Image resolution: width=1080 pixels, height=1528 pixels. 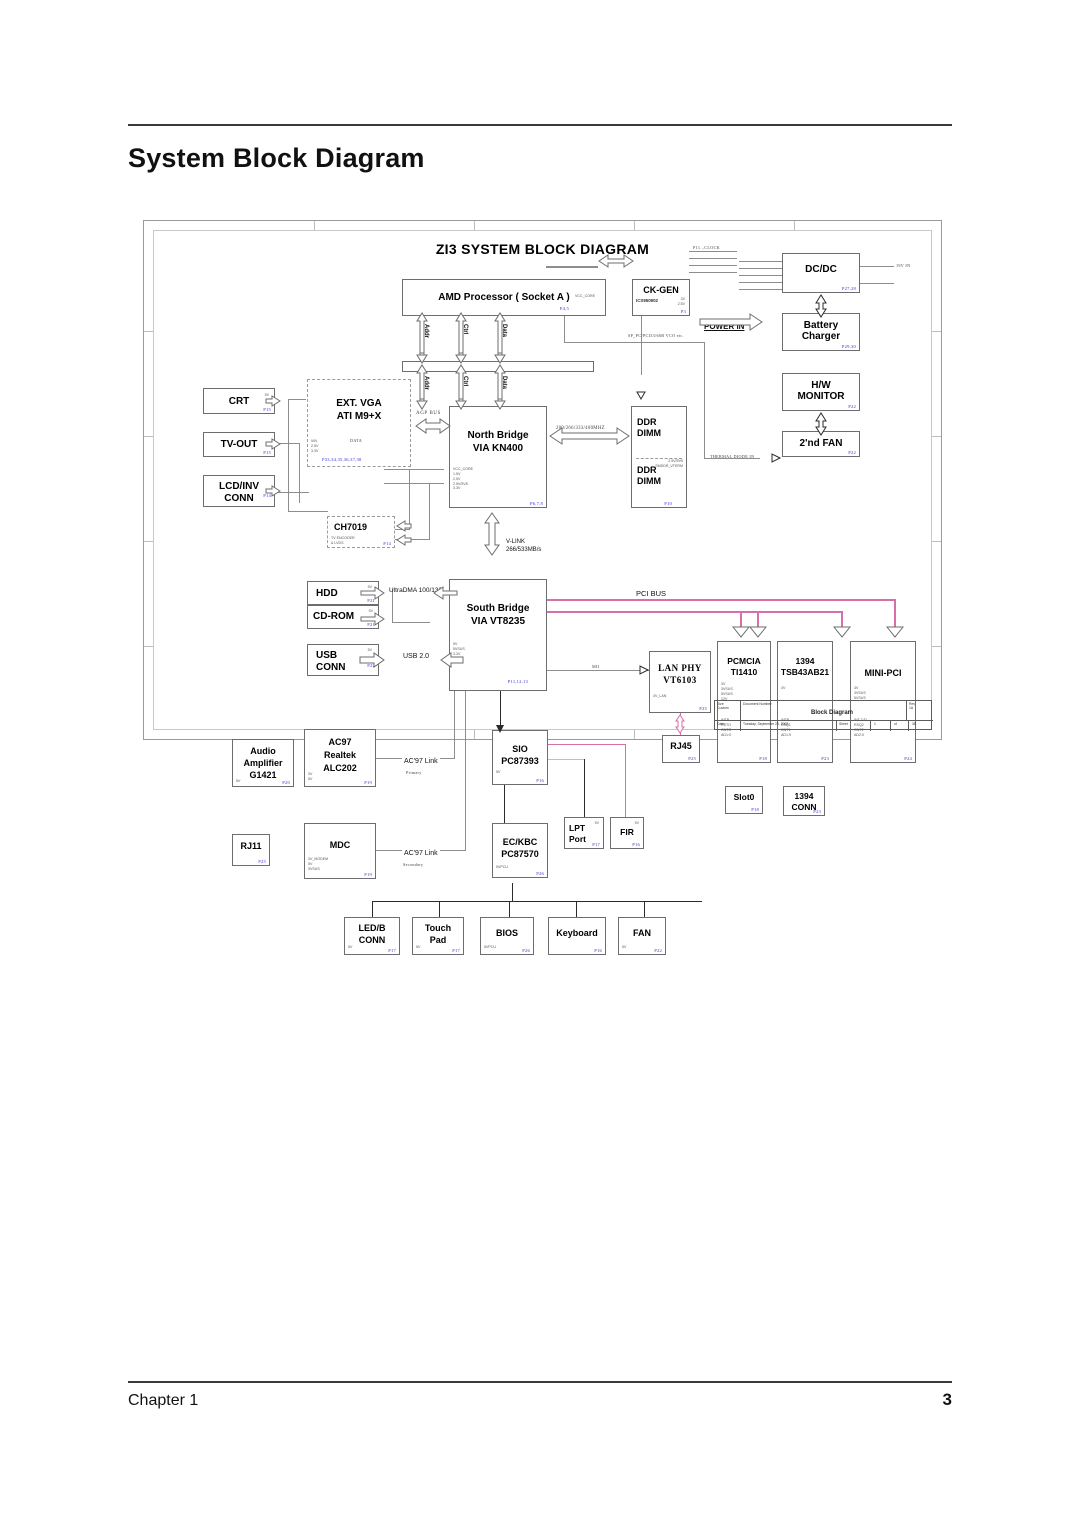 I want to click on title-block-sheet-value: 1, so click(x=881, y=726).